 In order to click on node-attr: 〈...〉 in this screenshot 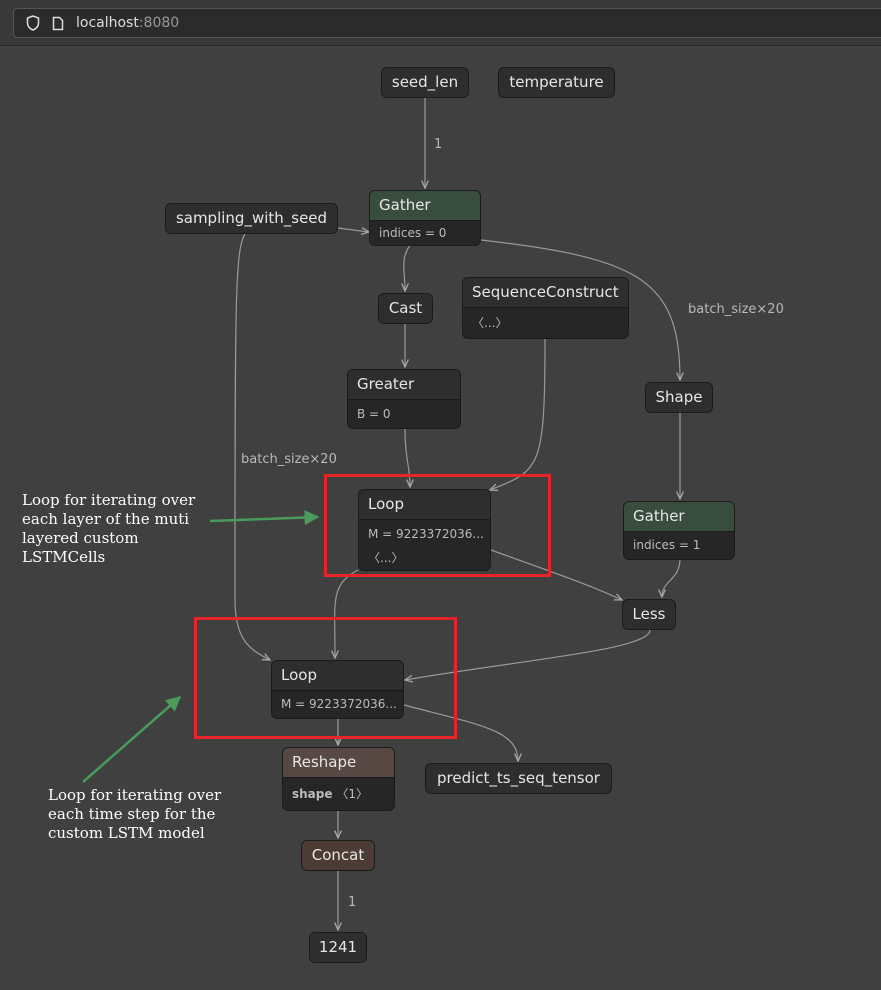, I will do `click(490, 323)`.